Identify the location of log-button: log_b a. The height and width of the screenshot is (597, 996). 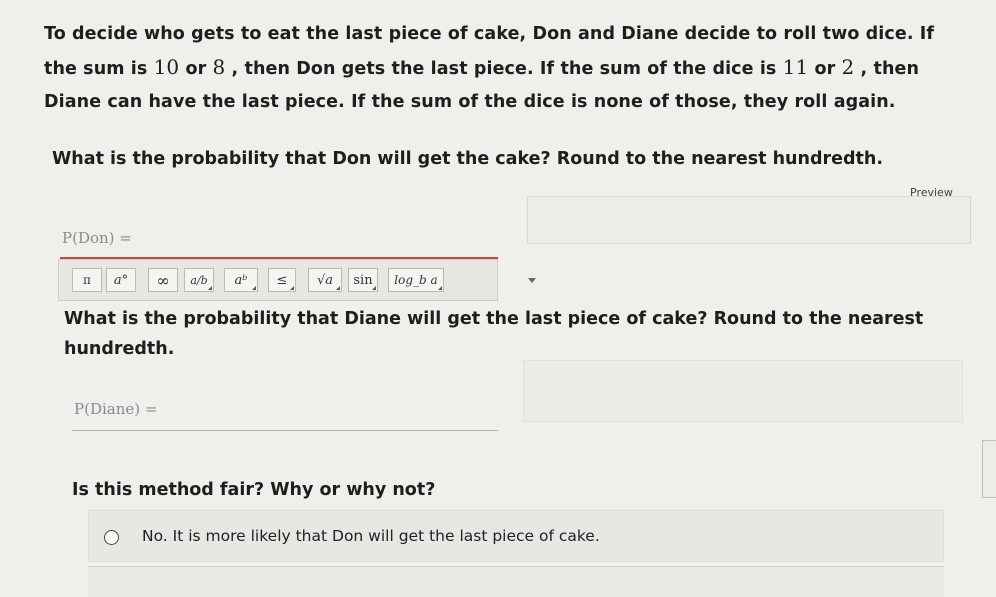
(416, 280).